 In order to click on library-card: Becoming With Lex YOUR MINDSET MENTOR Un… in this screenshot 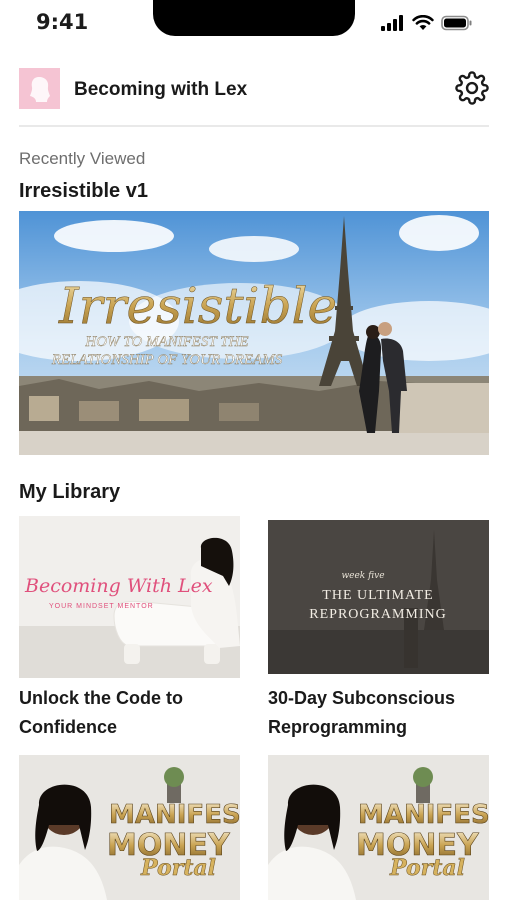, I will do `click(129, 631)`.